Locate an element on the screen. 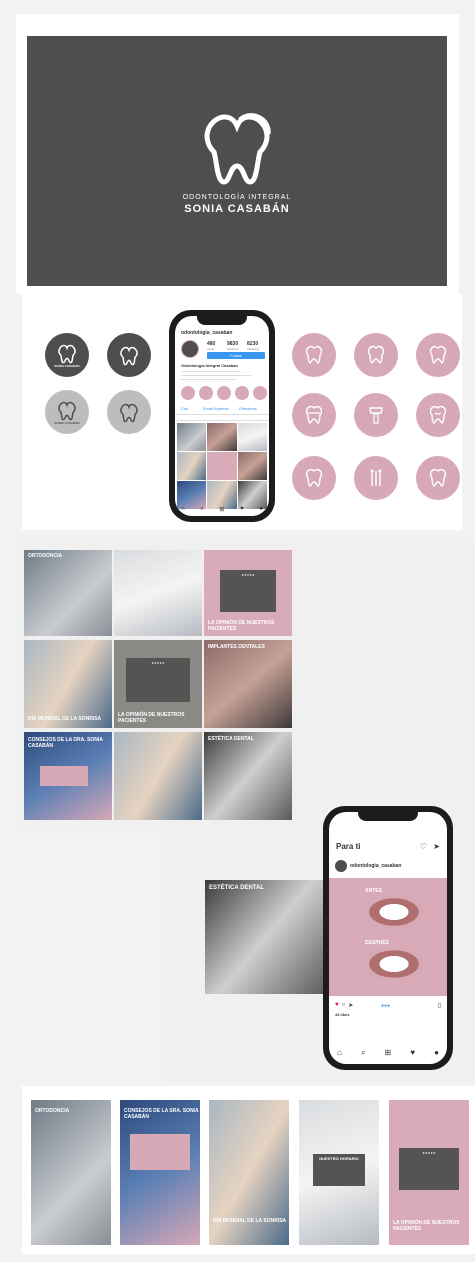  despues-label: DESPUÉS is located at coordinates (377, 943).